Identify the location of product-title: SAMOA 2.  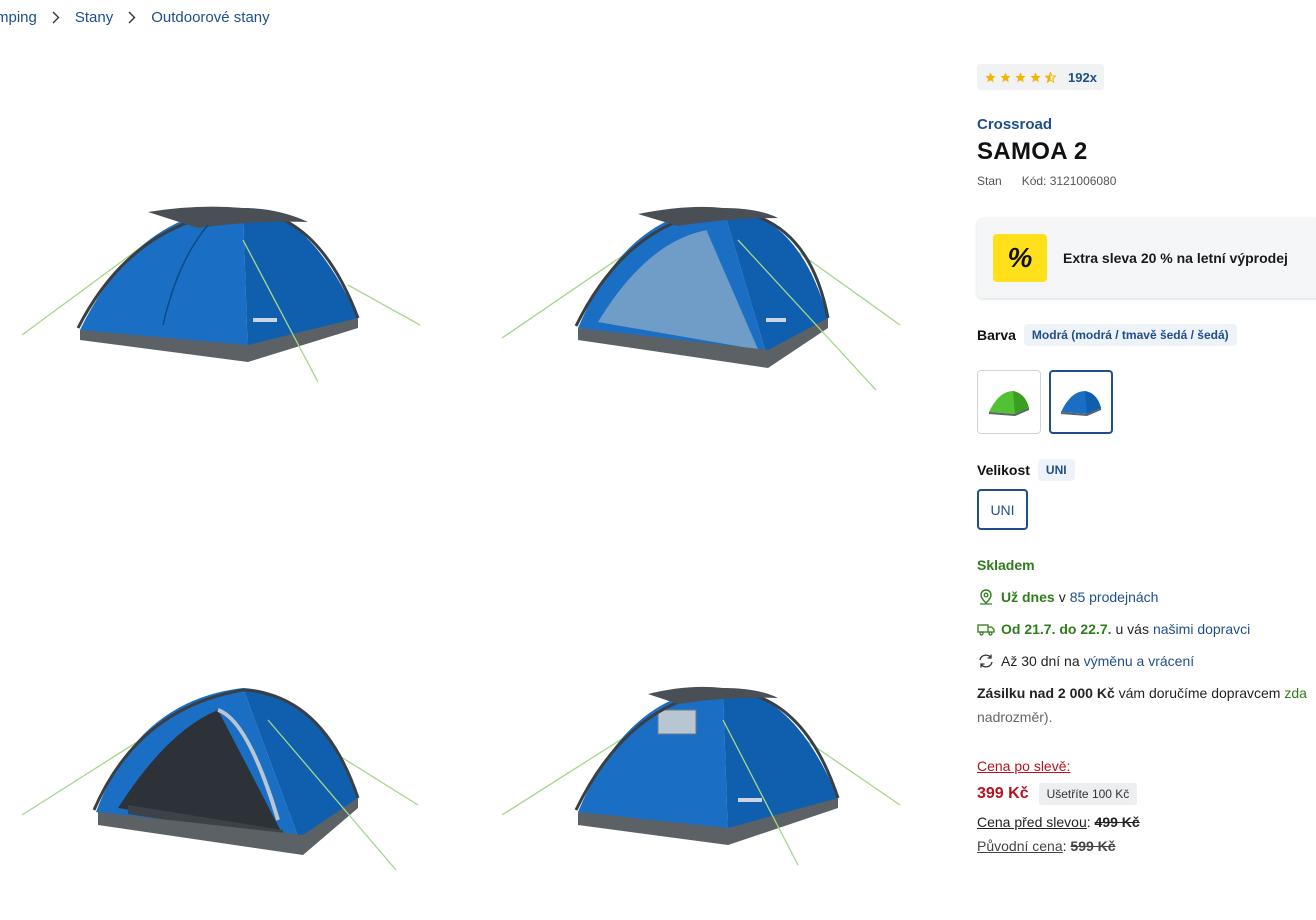
(1032, 151).